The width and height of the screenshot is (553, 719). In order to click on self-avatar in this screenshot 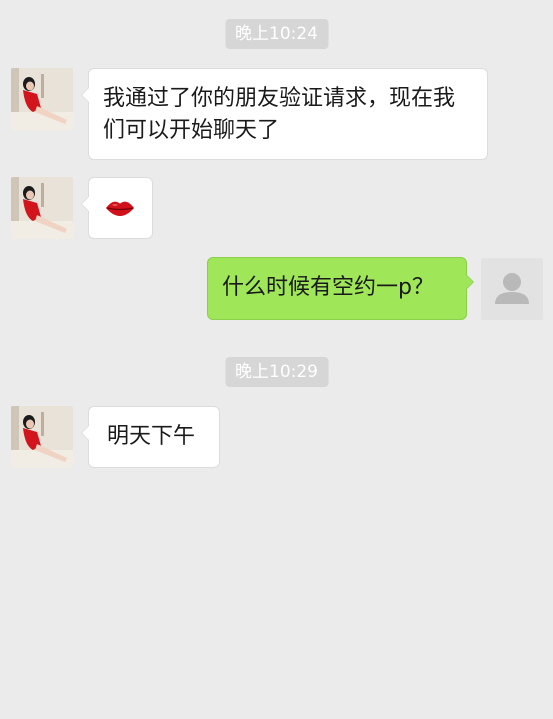, I will do `click(512, 289)`.